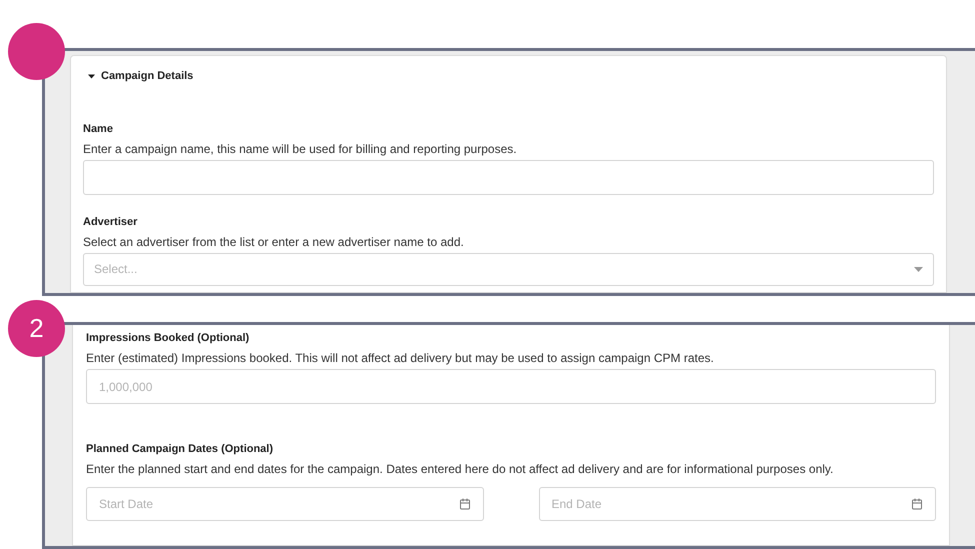 Image resolution: width=975 pixels, height=549 pixels. What do you see at coordinates (511, 76) in the screenshot?
I see `section-header: Campaign Details` at bounding box center [511, 76].